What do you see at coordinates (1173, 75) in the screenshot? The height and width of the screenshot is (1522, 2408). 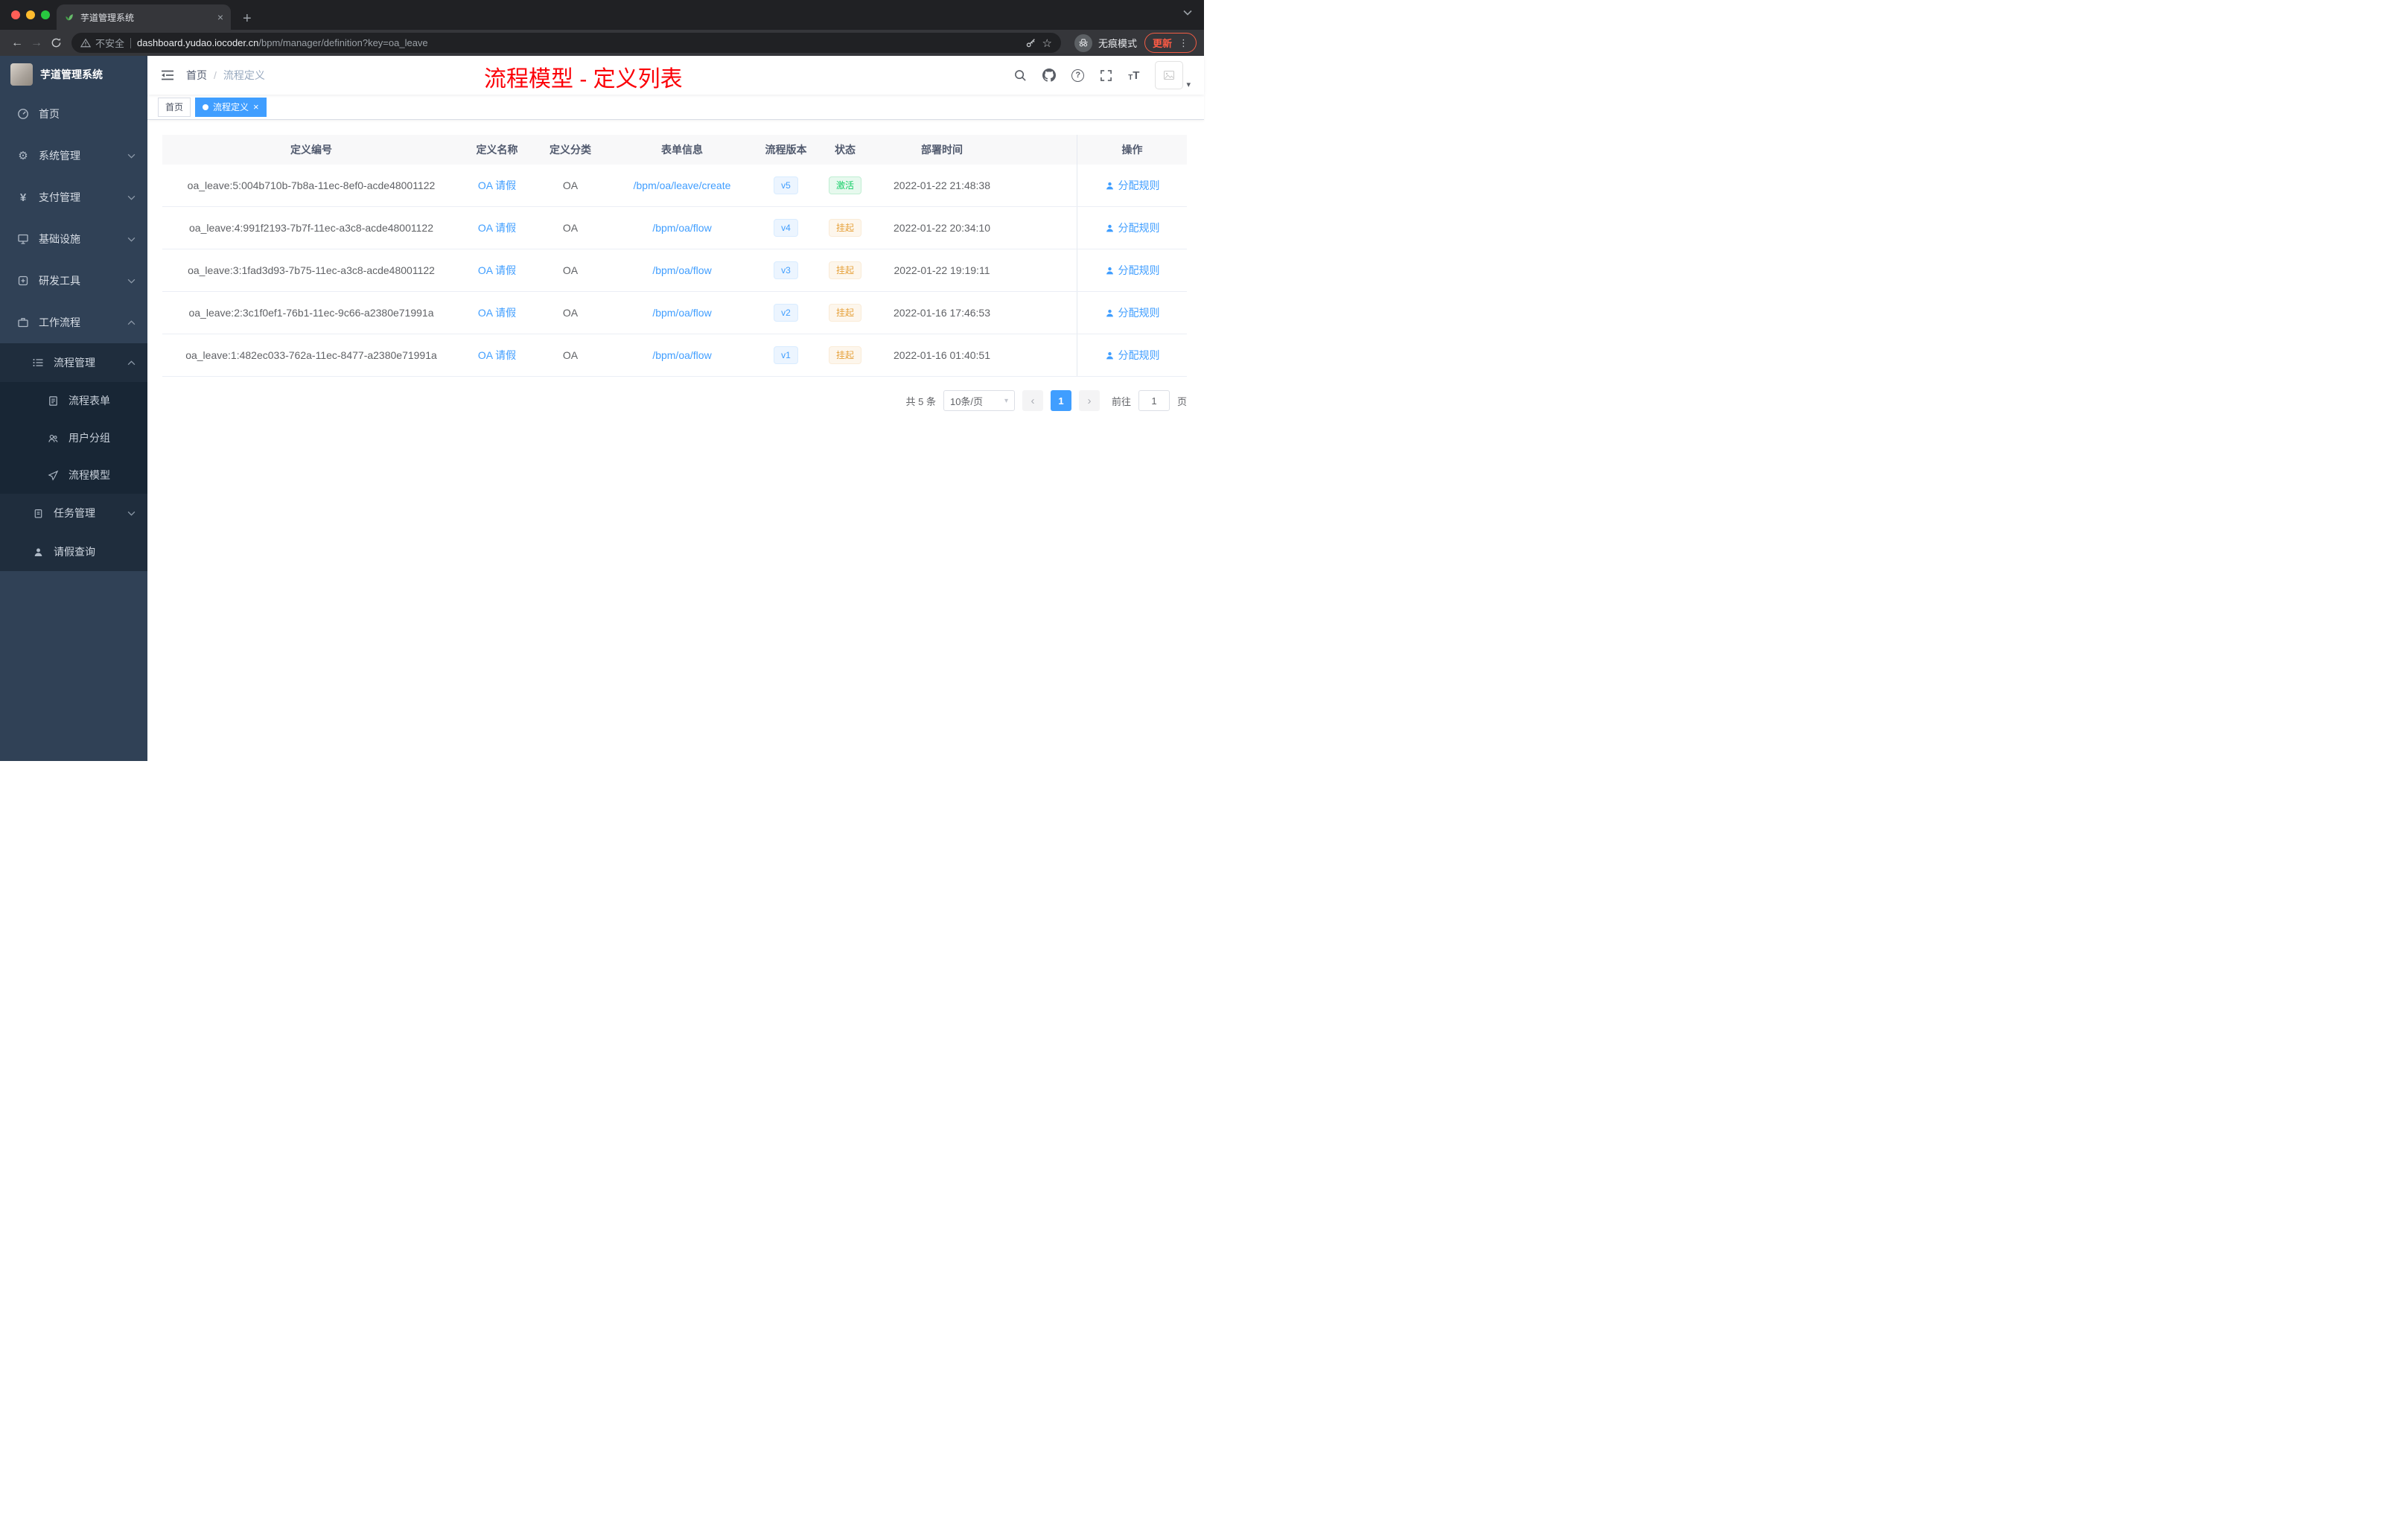 I see `user-avatar: ▾` at bounding box center [1173, 75].